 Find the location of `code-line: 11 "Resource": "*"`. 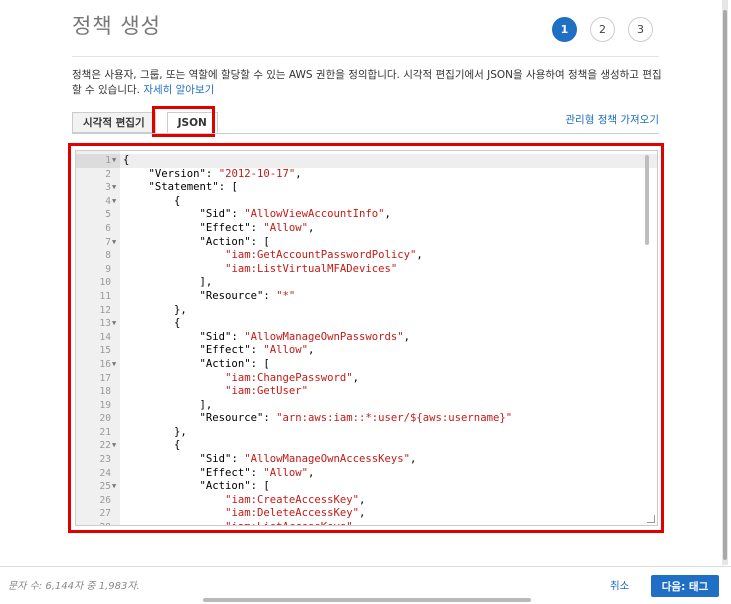

code-line: 11 "Resource": "*" is located at coordinates (366, 297).